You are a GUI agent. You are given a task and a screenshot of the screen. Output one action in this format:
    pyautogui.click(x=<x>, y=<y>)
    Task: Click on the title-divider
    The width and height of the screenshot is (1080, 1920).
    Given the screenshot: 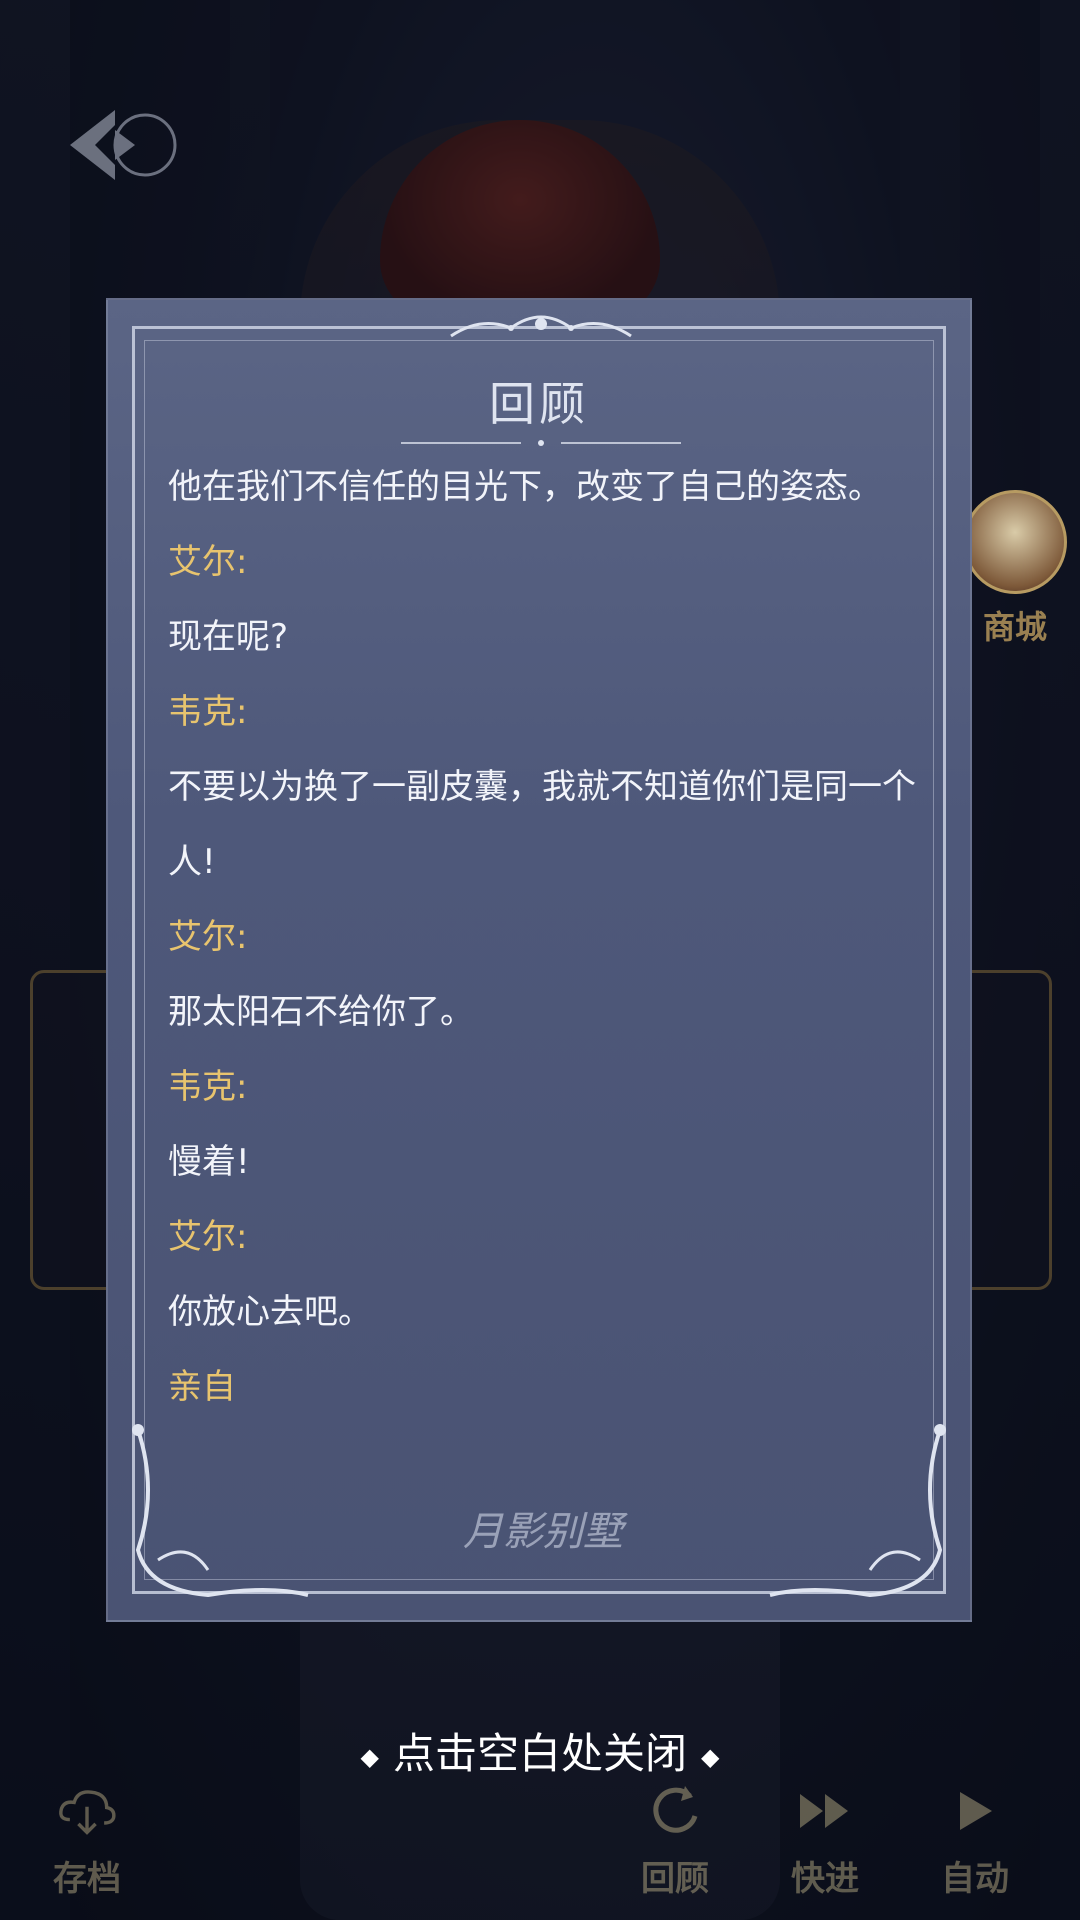 What is the action you would take?
    pyautogui.click(x=541, y=443)
    